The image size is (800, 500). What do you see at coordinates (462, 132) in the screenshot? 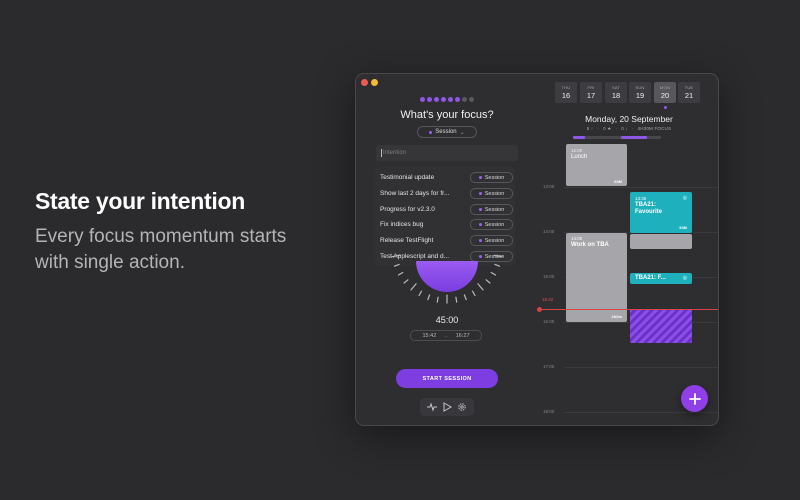
I see `chevron-down-icon: ⌄` at bounding box center [462, 132].